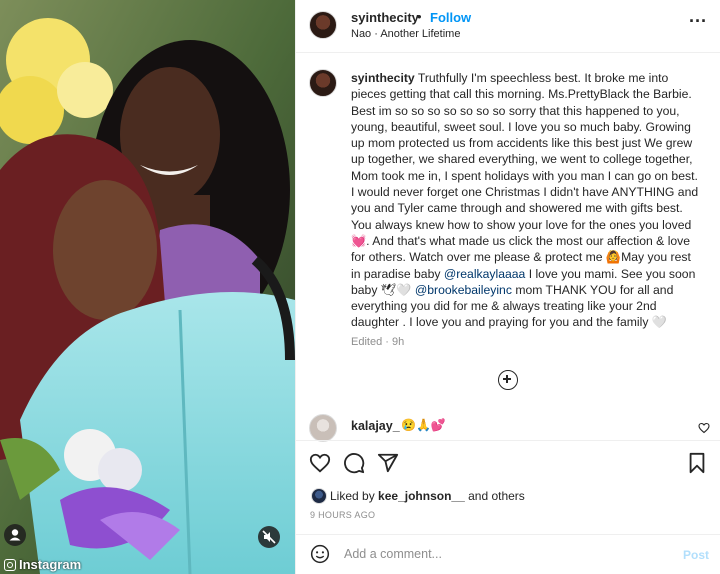  I want to click on user-icon, so click(15, 535).